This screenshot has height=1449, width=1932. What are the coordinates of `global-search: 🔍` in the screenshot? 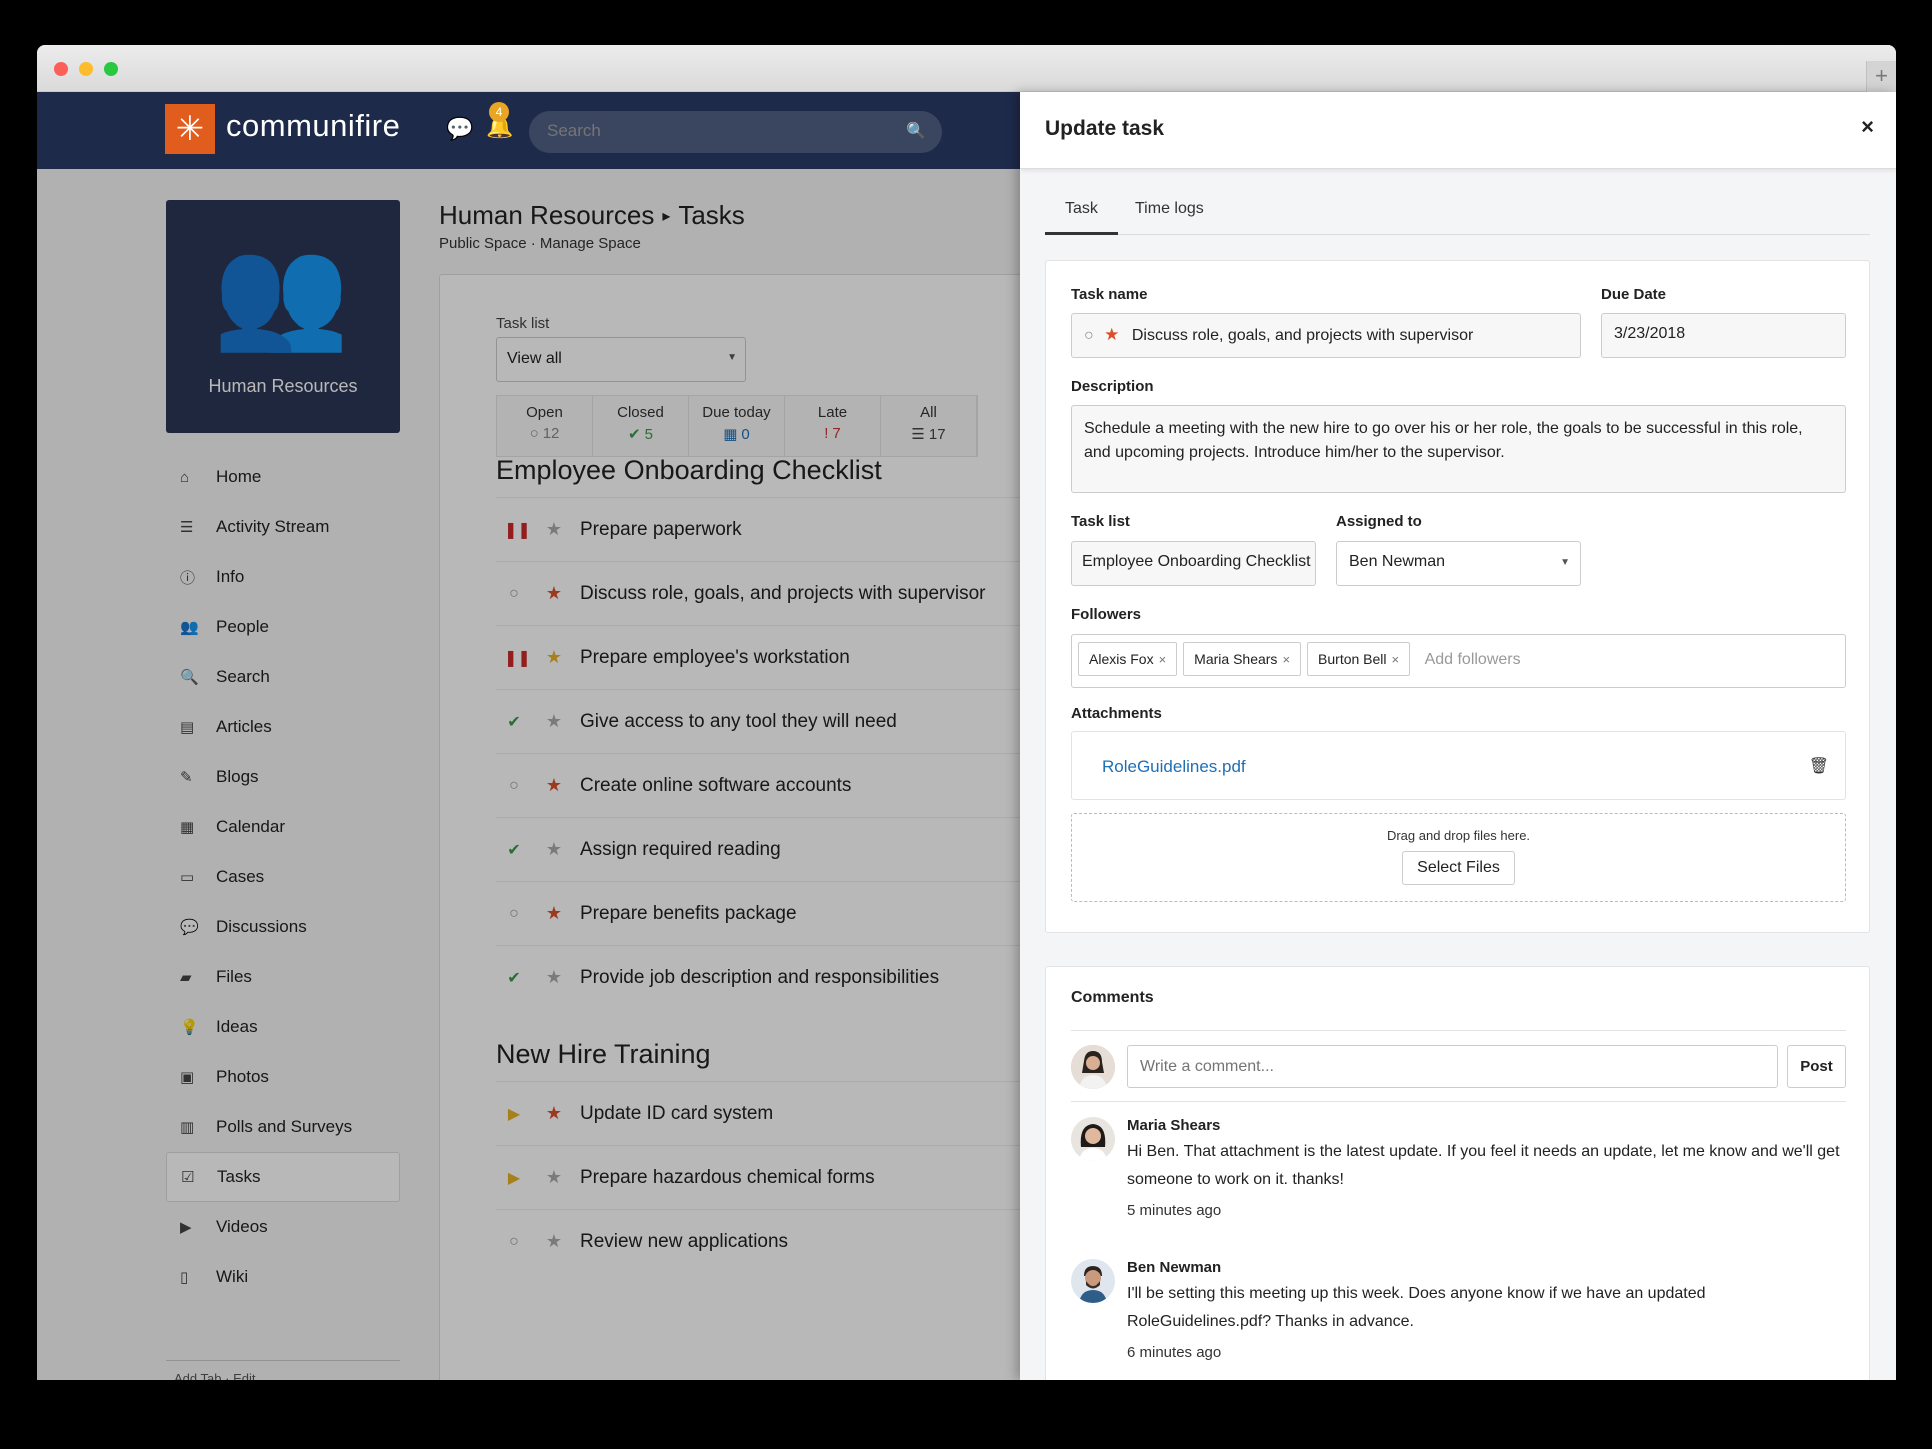 It's located at (735, 132).